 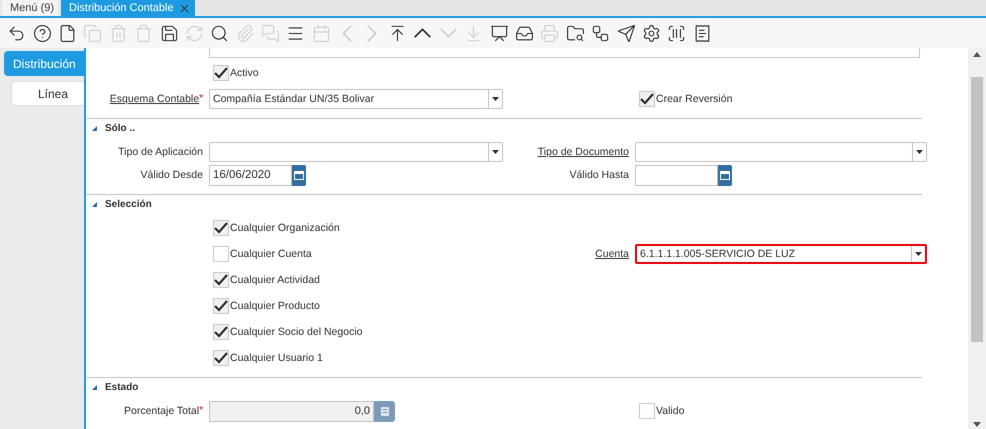 What do you see at coordinates (67, 33) in the screenshot?
I see `document-icon` at bounding box center [67, 33].